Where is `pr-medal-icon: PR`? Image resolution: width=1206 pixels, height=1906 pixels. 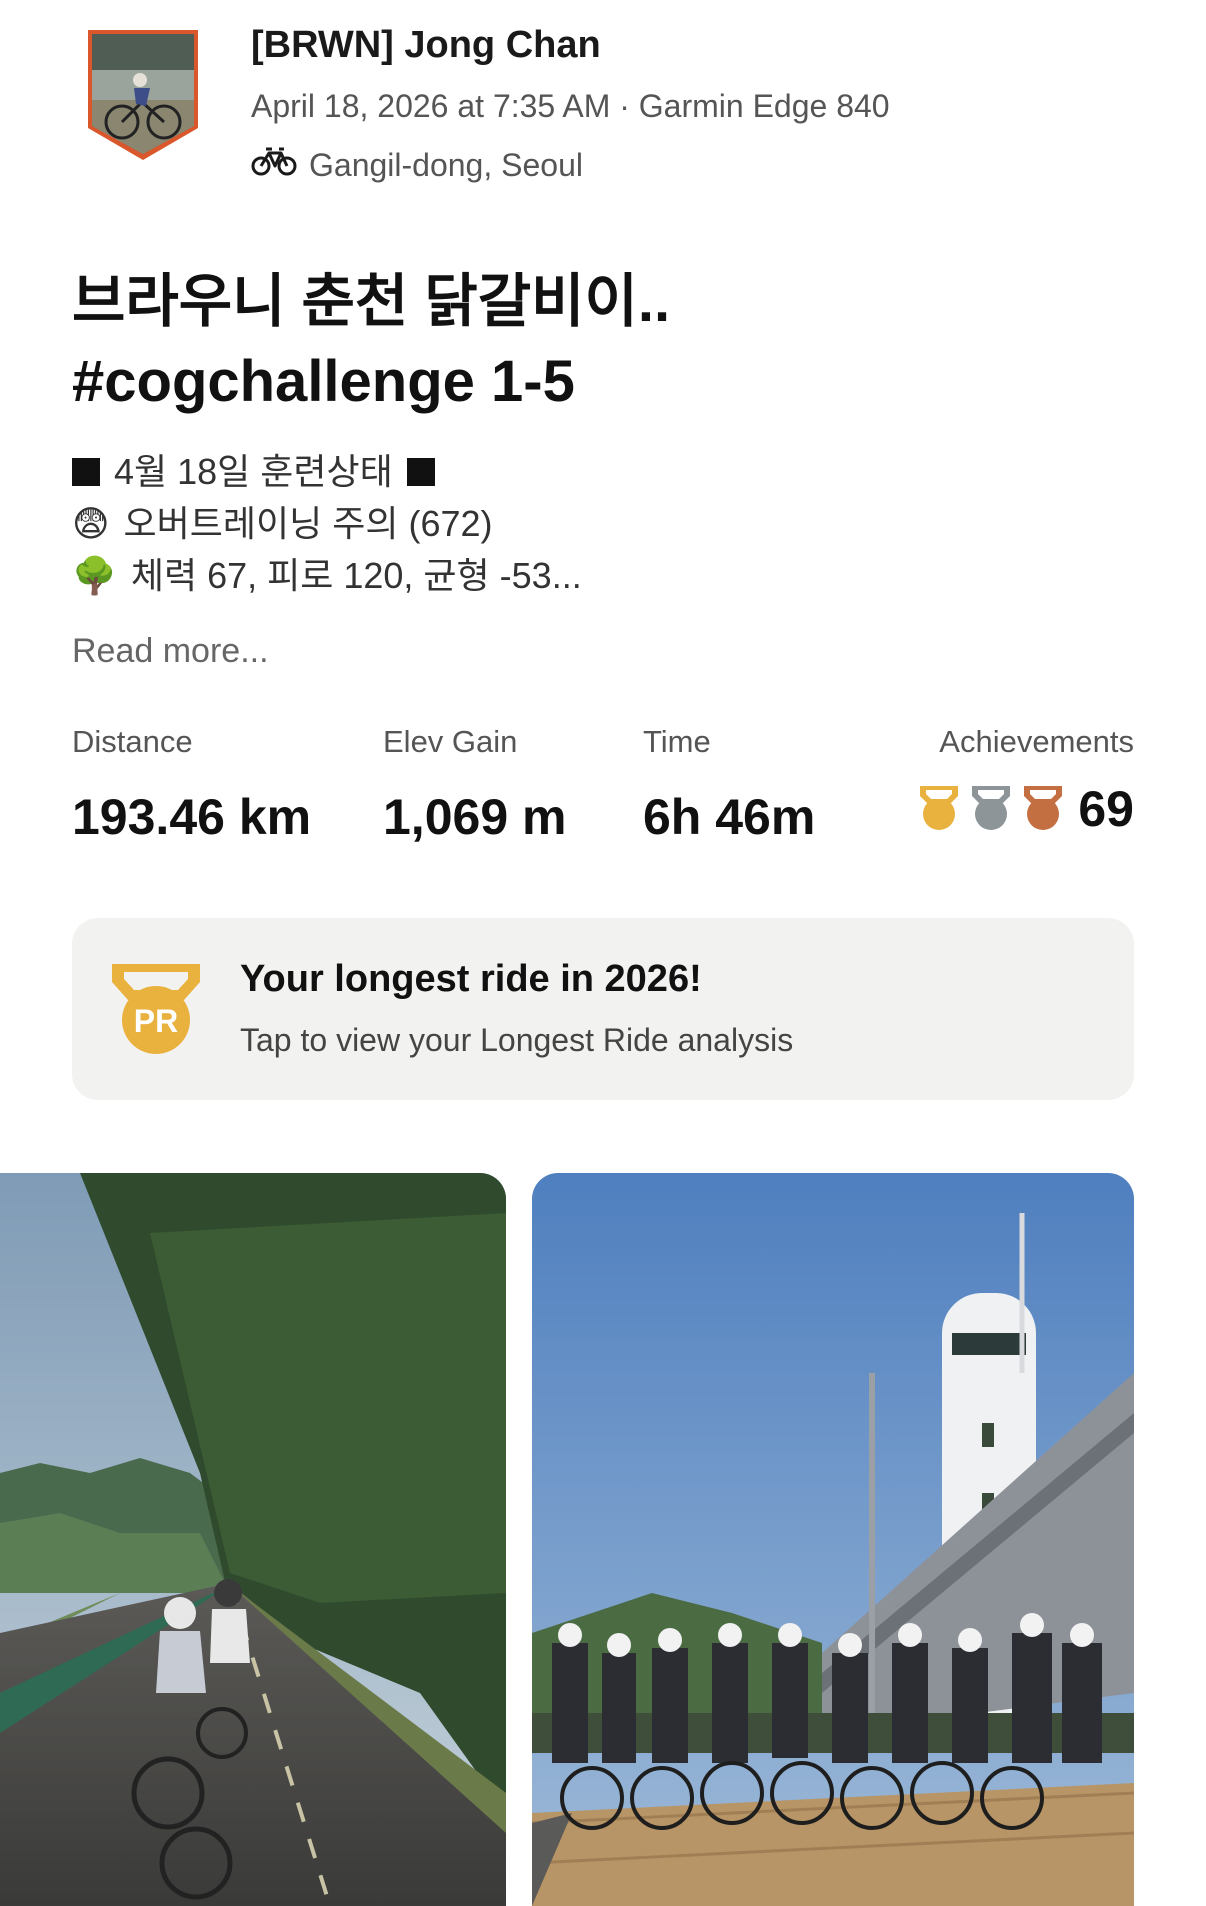
pr-medal-icon: PR is located at coordinates (156, 1008).